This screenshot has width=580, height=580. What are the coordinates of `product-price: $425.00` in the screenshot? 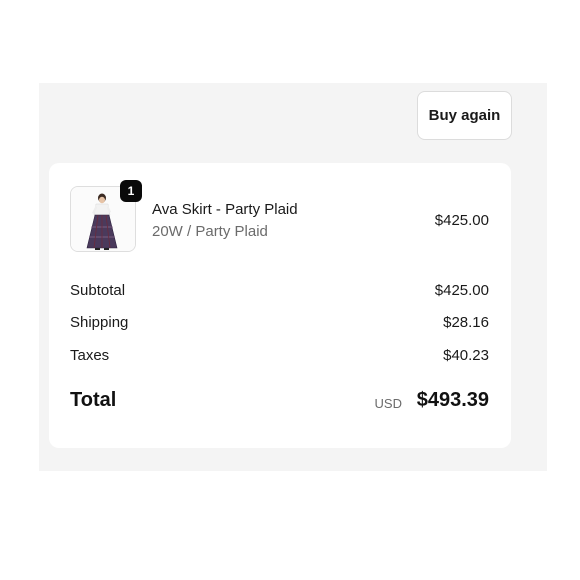 It's located at (461, 220).